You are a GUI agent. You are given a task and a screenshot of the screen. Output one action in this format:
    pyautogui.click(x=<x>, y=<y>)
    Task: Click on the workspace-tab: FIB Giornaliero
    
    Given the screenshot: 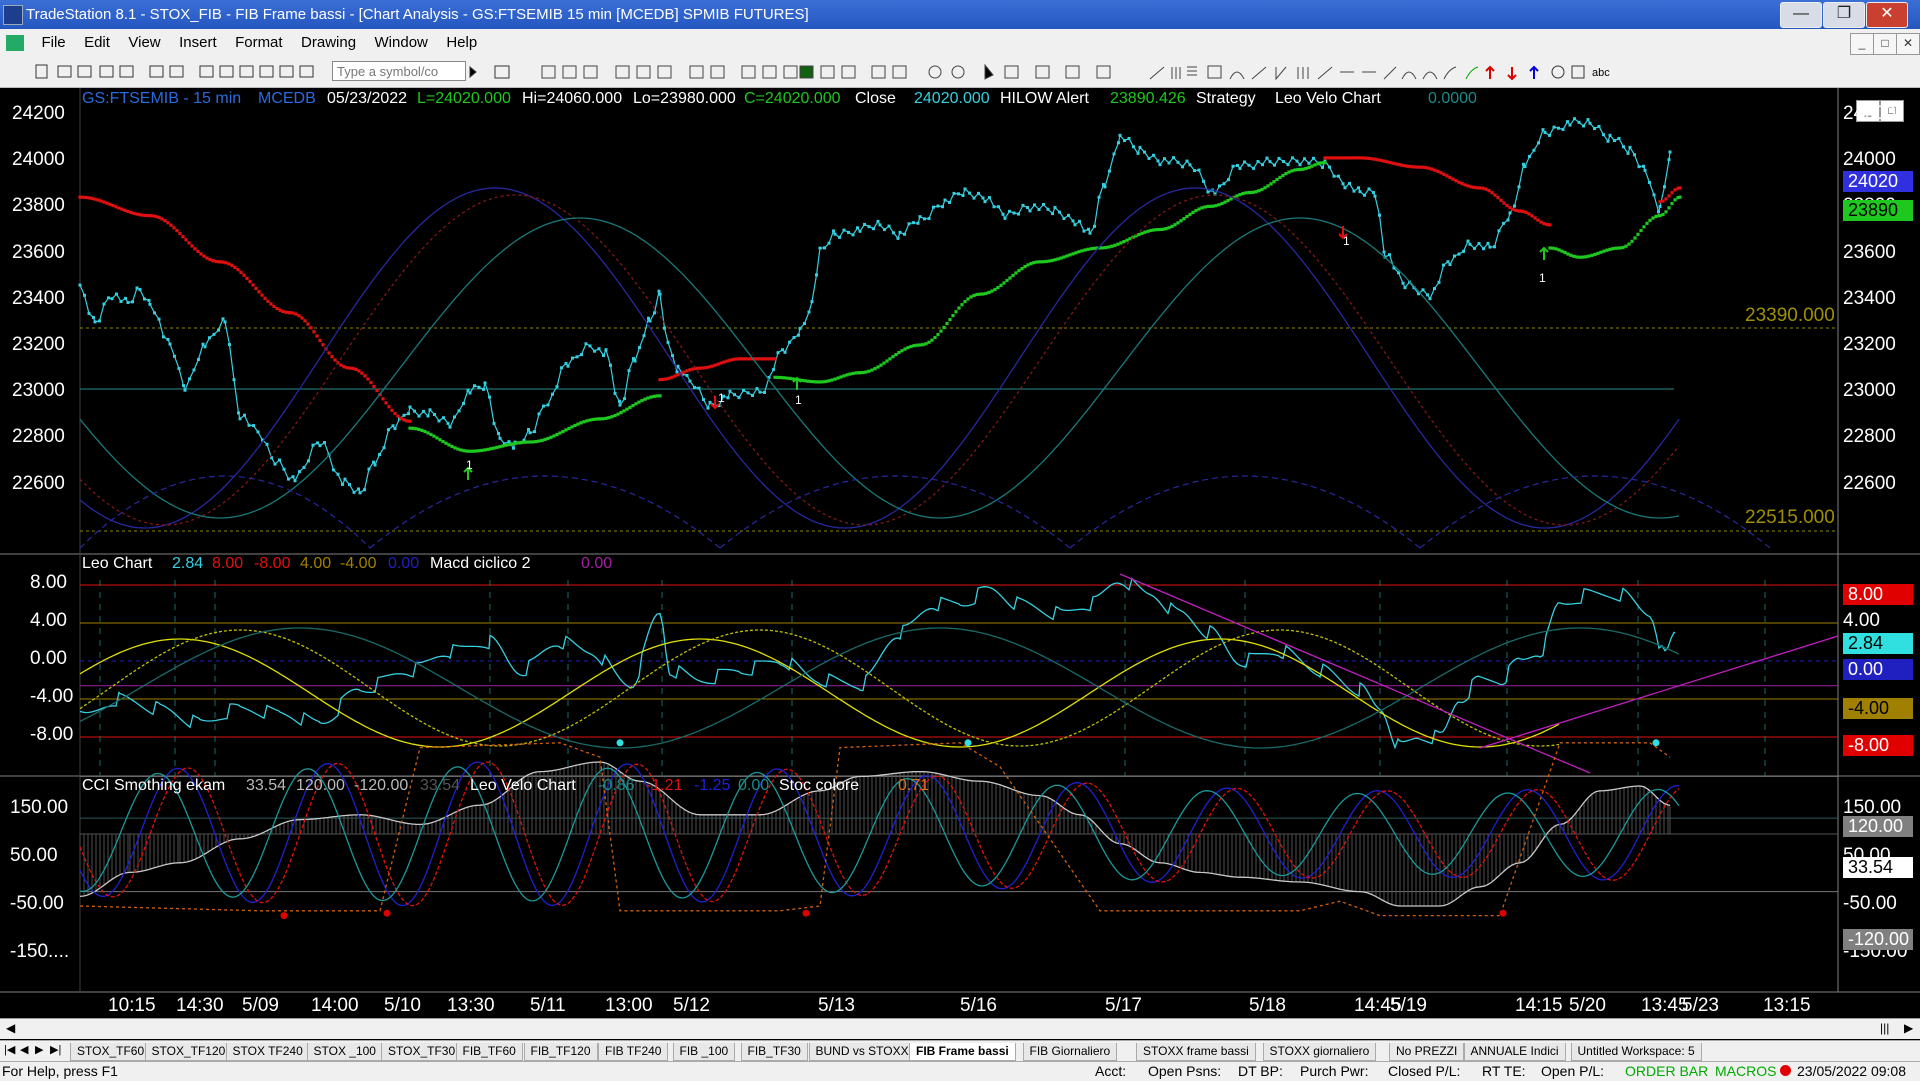 What is the action you would take?
    pyautogui.click(x=1070, y=1052)
    